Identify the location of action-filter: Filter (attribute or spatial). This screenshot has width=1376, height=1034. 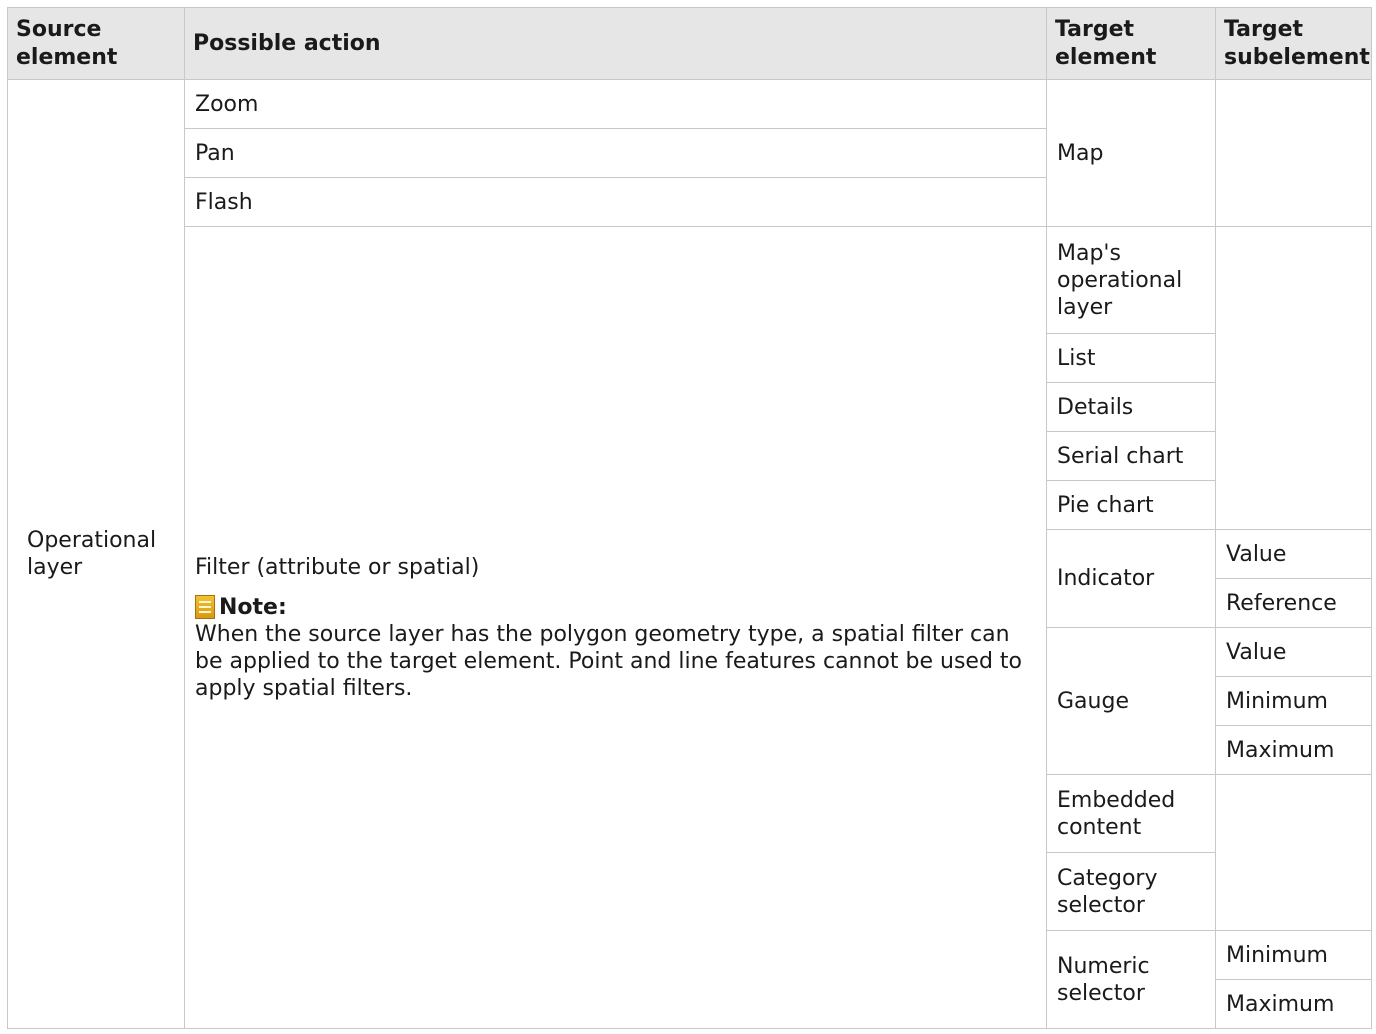
(337, 567).